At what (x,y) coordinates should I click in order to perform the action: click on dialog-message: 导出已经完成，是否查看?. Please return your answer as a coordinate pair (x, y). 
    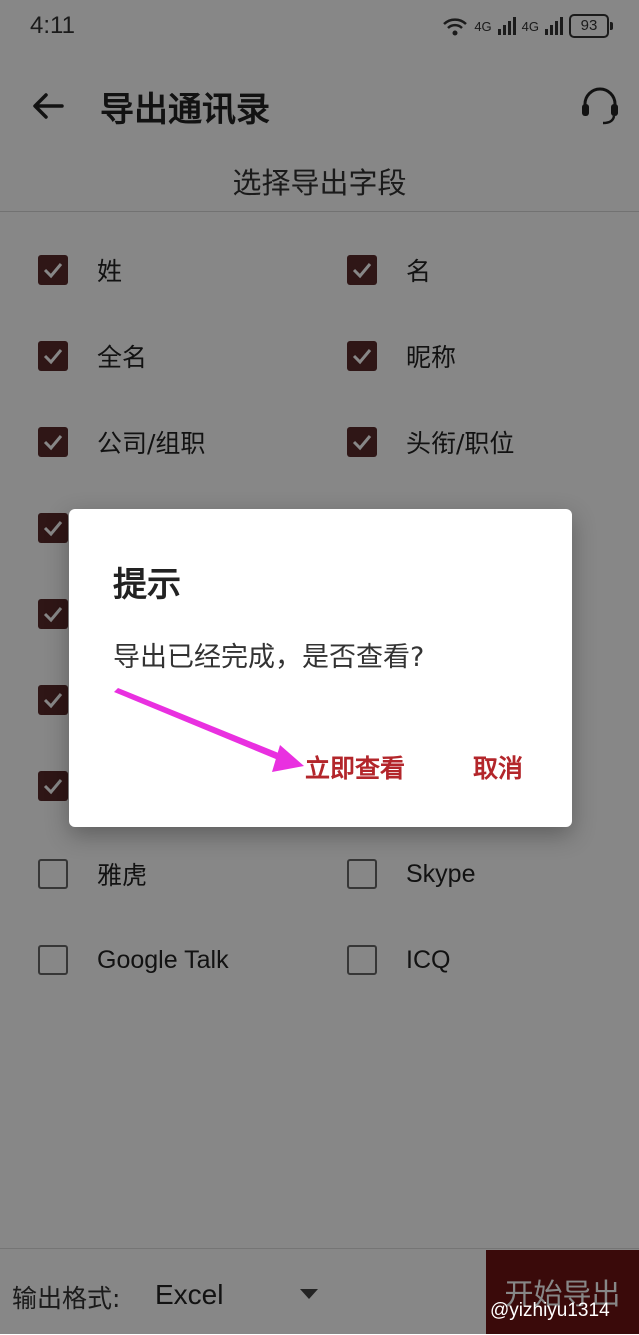
    Looking at the image, I should click on (269, 657).